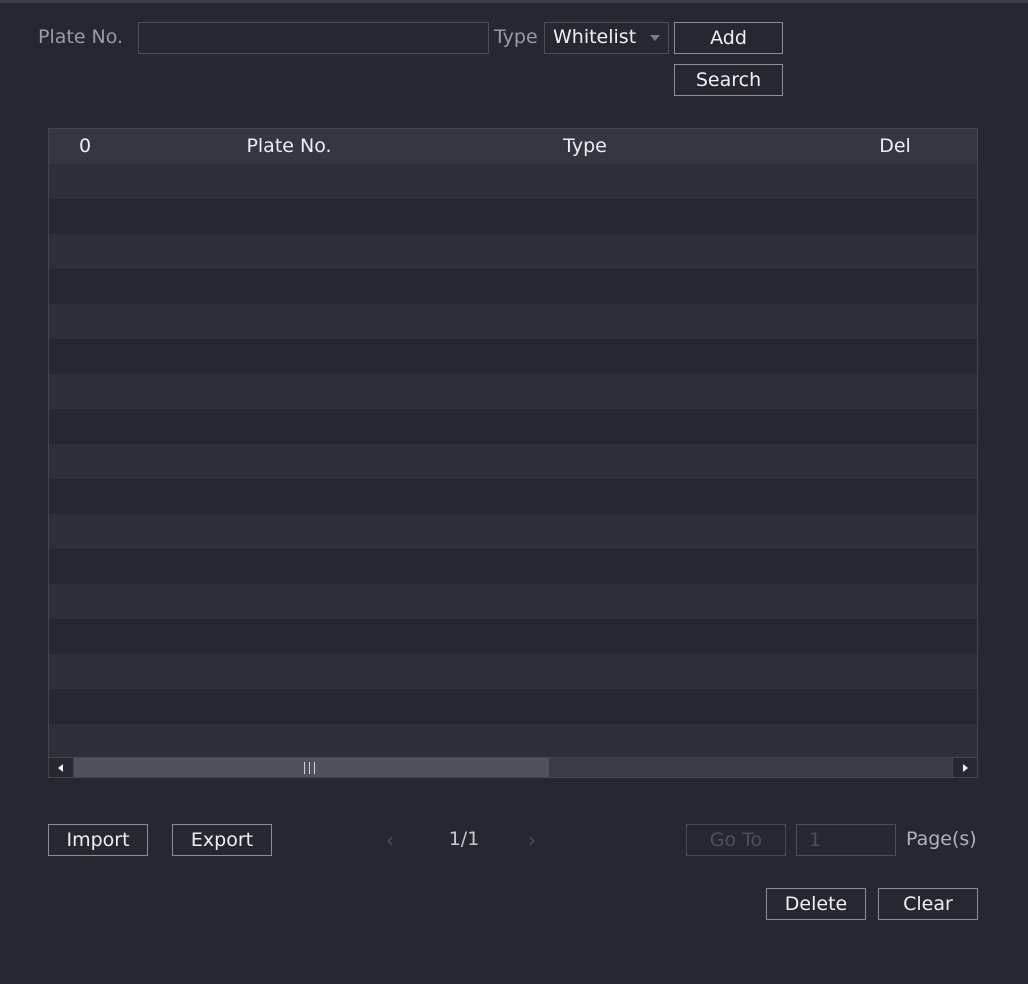  What do you see at coordinates (895, 146) in the screenshot?
I see `column-header-del: Del` at bounding box center [895, 146].